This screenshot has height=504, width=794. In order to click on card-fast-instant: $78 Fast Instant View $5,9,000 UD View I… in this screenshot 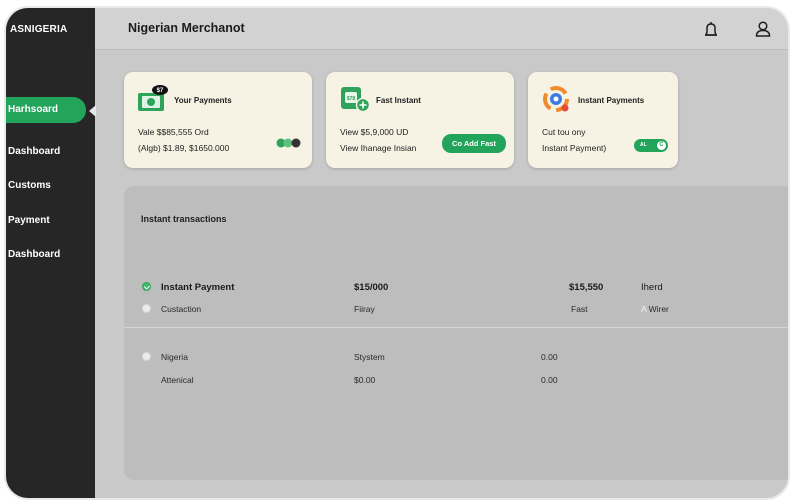, I will do `click(420, 120)`.